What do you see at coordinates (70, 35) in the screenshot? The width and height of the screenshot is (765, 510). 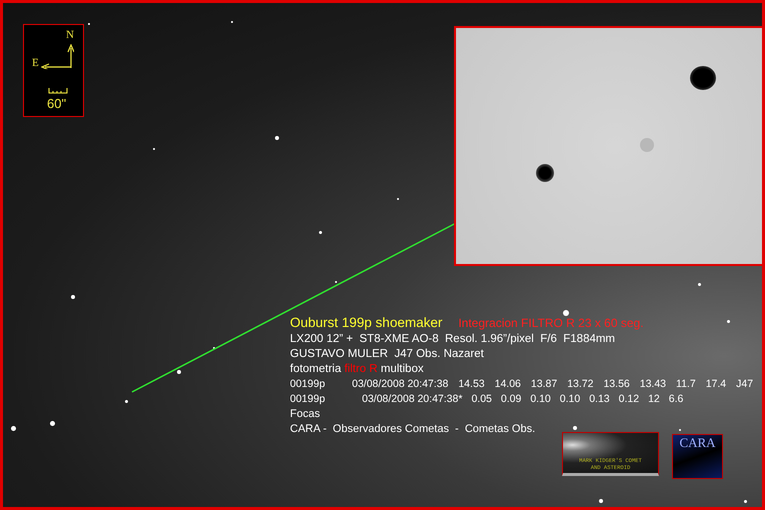 I see `north-label: N` at bounding box center [70, 35].